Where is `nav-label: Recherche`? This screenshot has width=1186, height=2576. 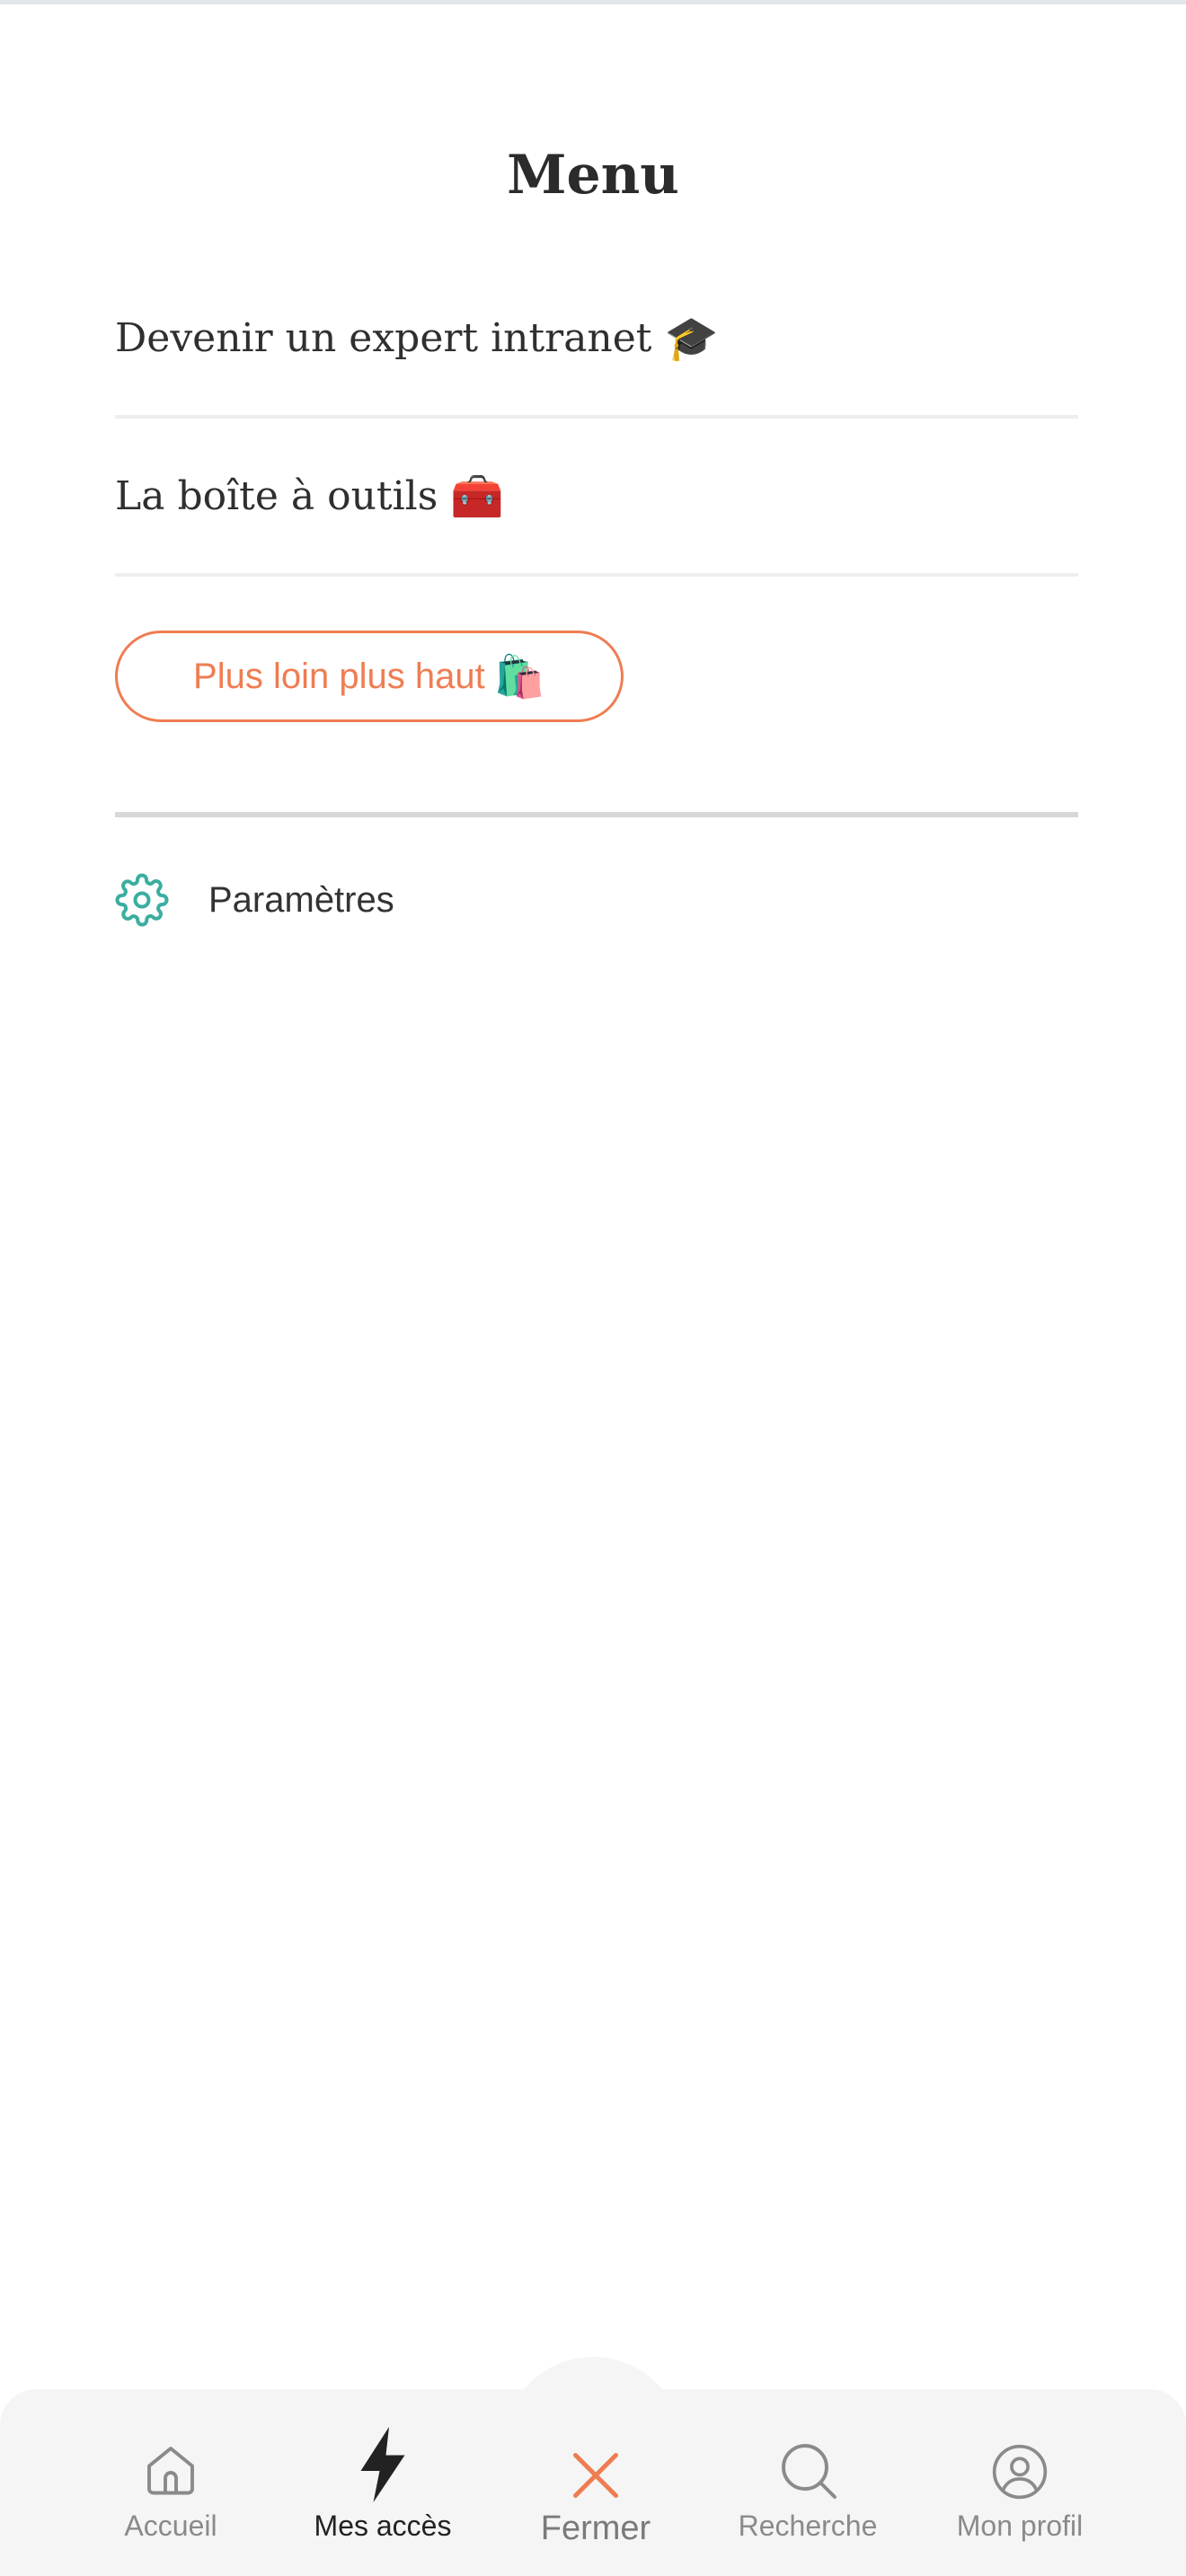
nav-label: Recherche is located at coordinates (808, 2526).